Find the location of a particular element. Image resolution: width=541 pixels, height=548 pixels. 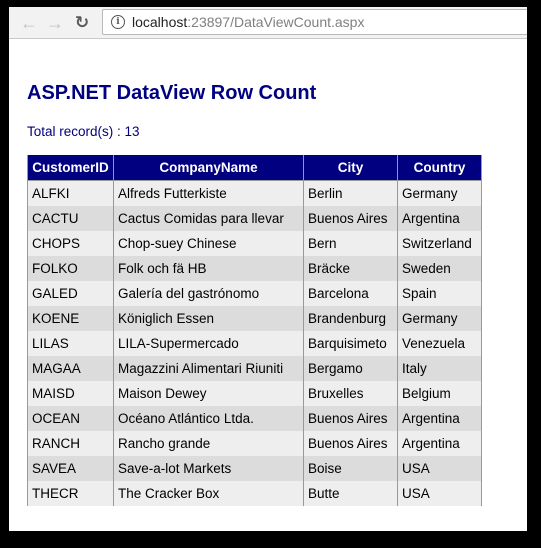

cell-companyname: Save-a-lot Markets is located at coordinates (208, 468).